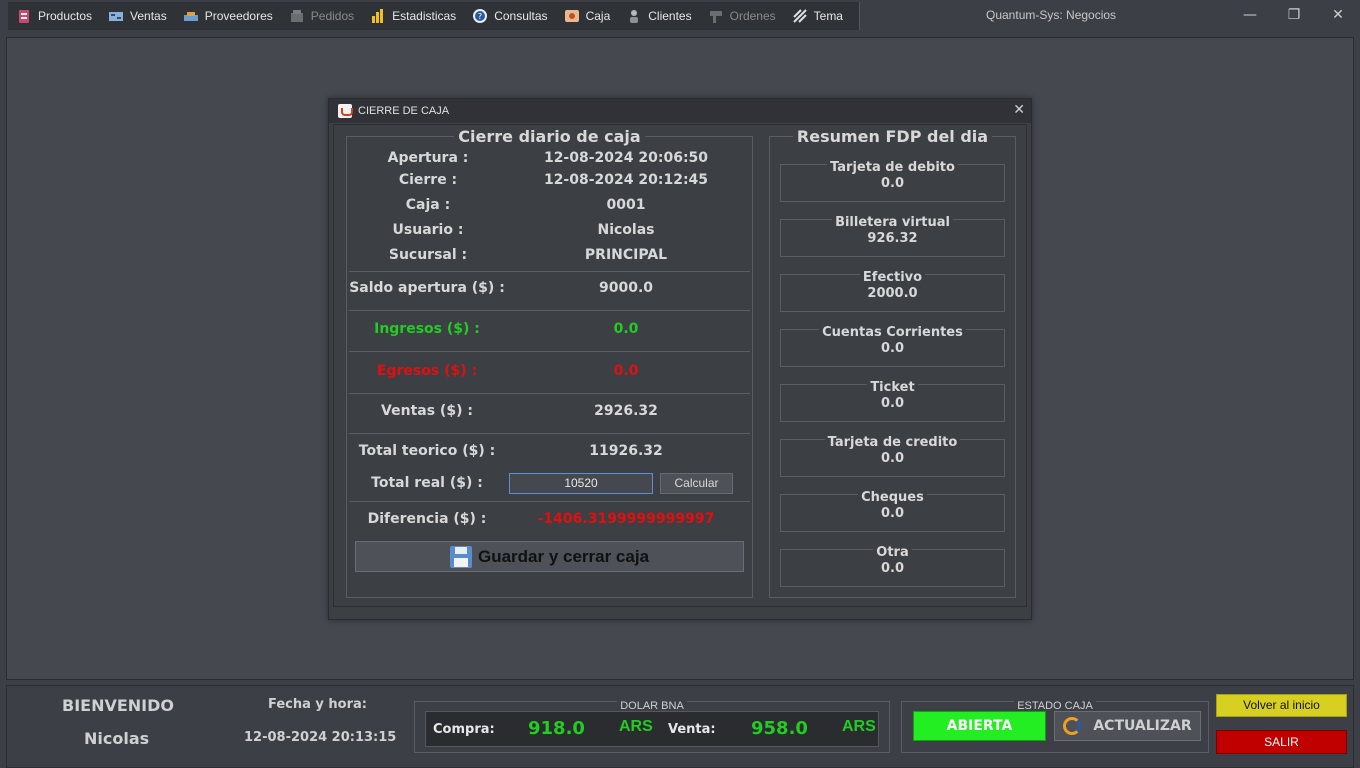  What do you see at coordinates (1051, 15) in the screenshot?
I see `app-title: Quantum-Sys: Negocios` at bounding box center [1051, 15].